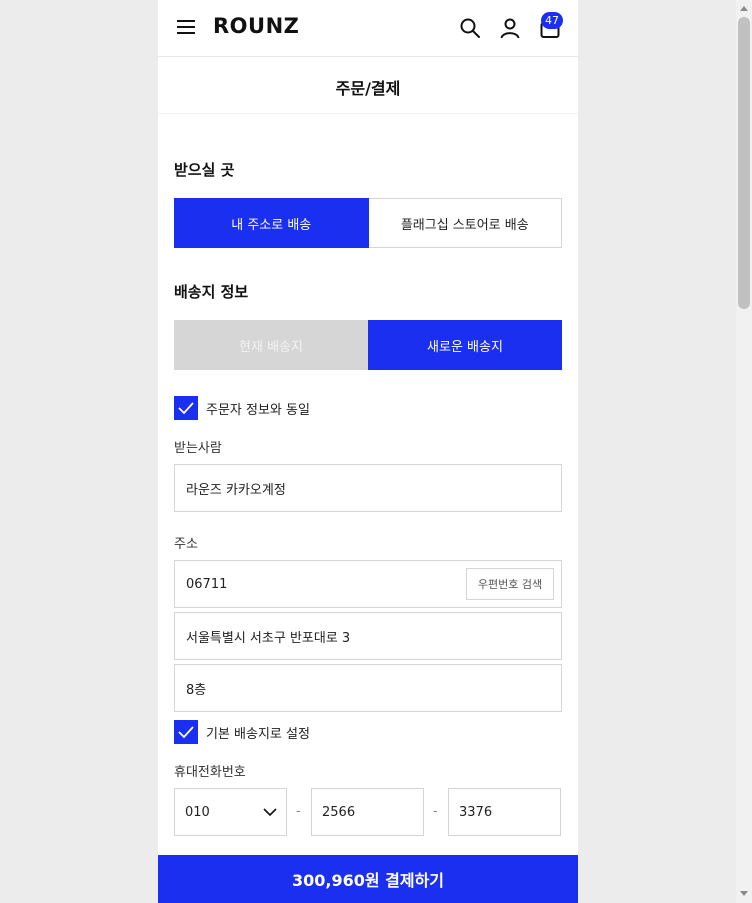 Image resolution: width=752 pixels, height=903 pixels. Describe the element at coordinates (270, 812) in the screenshot. I see `chevron-down-icon` at that location.